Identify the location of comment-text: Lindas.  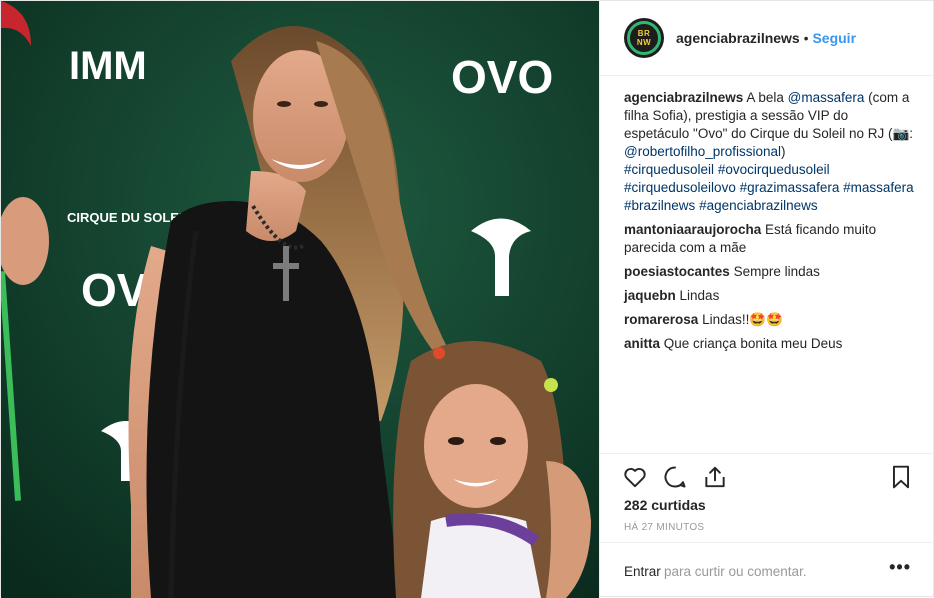
(700, 295).